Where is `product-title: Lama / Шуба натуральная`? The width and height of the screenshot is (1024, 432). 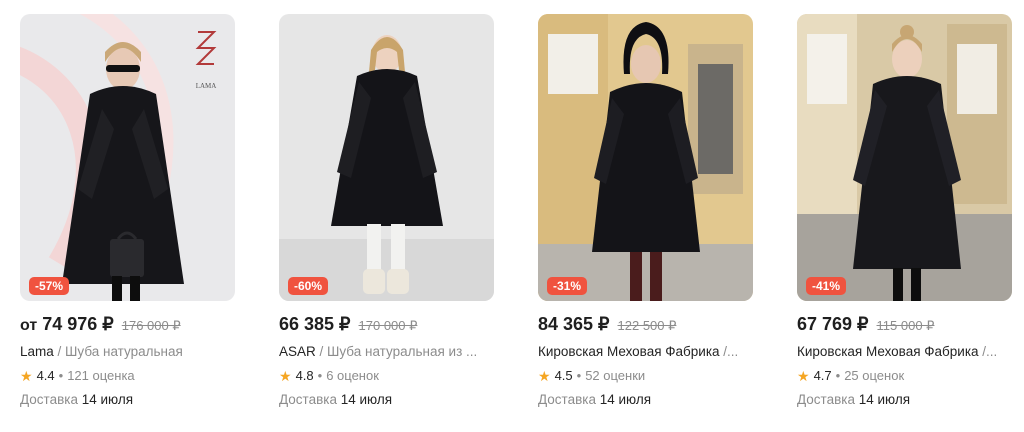 product-title: Lama / Шуба натуральная is located at coordinates (127, 351).